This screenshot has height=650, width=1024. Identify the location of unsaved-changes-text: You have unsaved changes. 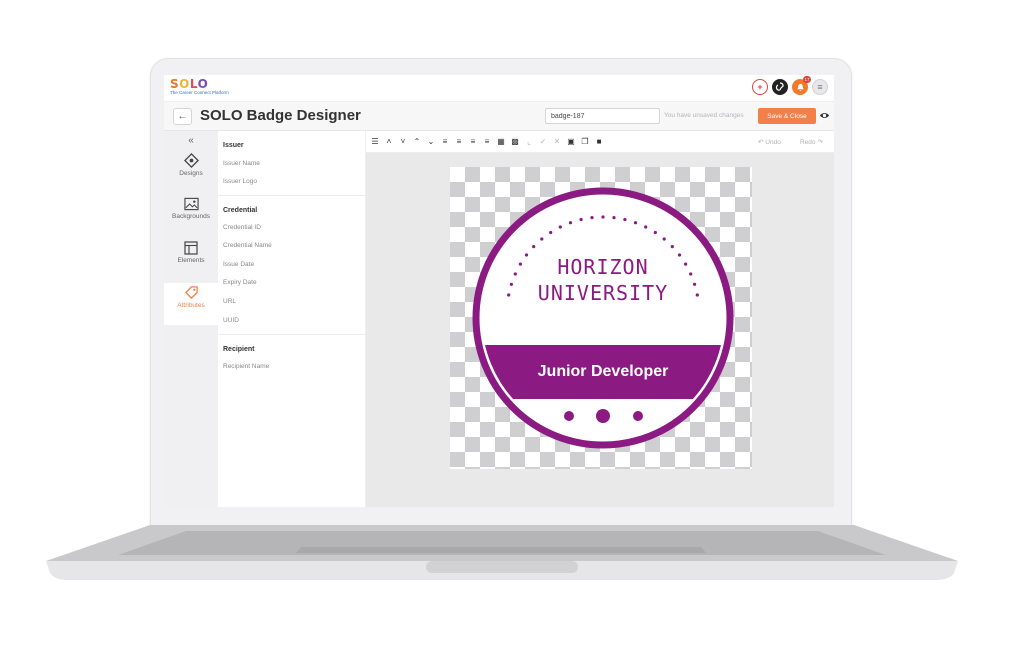
(704, 115).